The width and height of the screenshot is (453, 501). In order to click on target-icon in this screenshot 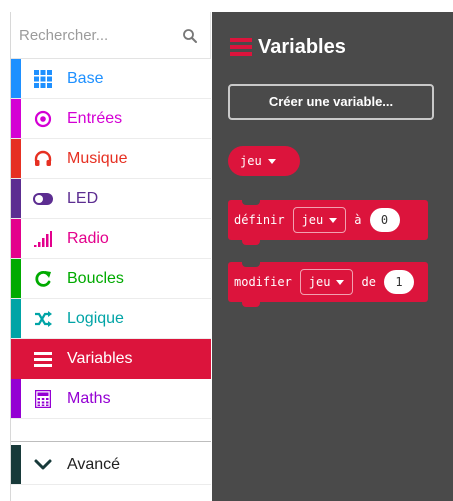, I will do `click(43, 119)`.